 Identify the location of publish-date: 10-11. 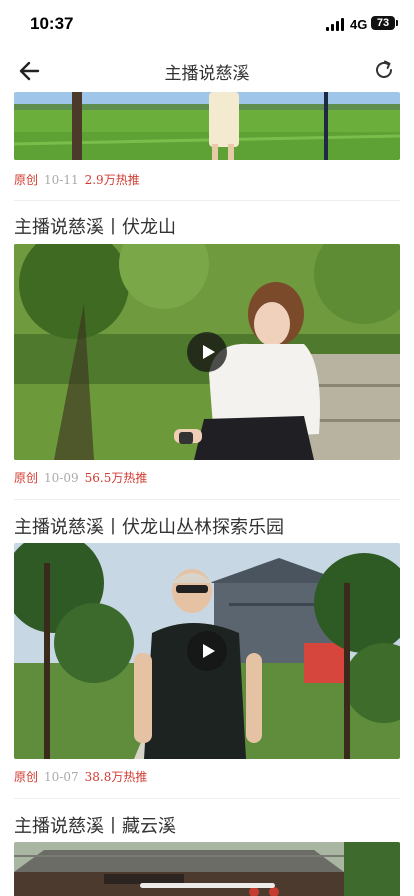
(61, 180).